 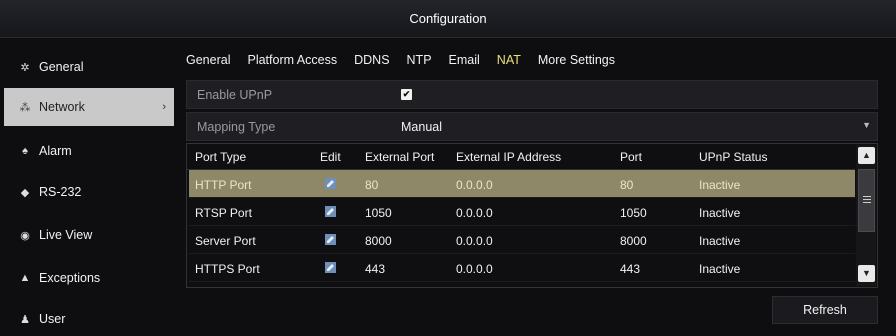 I want to click on alarm-icon: ♠, so click(x=25, y=151).